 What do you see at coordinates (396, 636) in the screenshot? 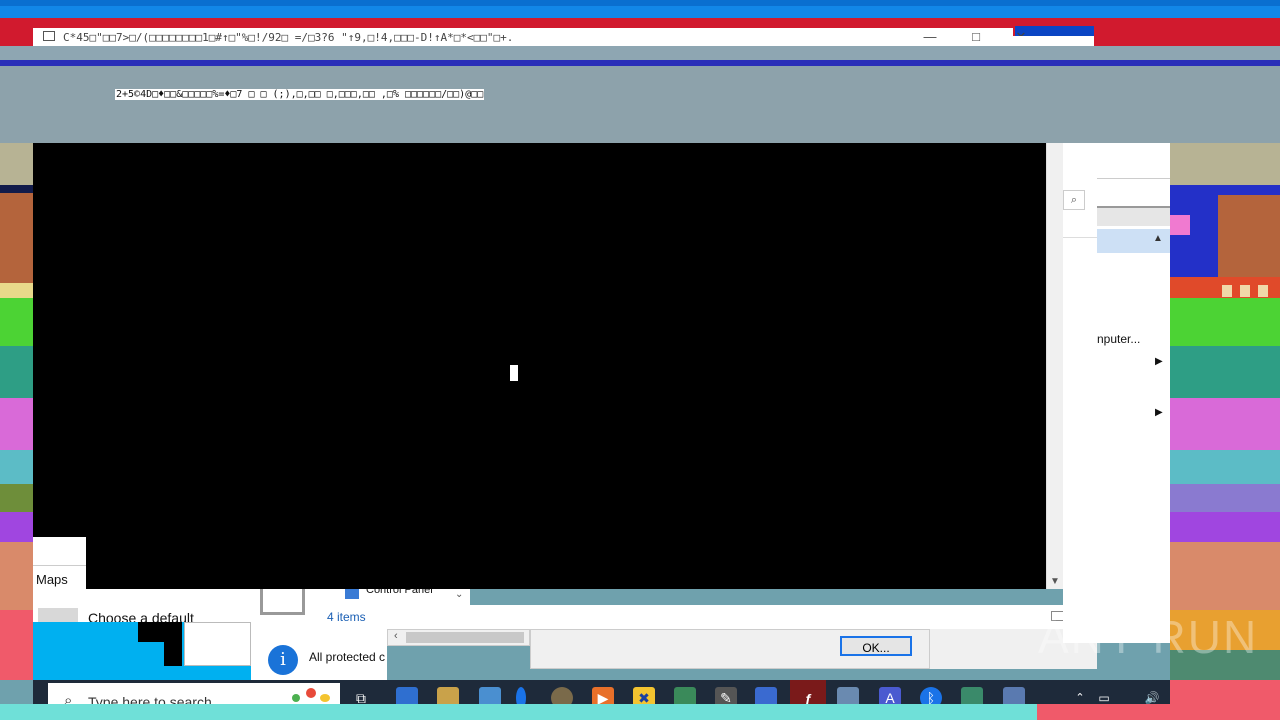
I see `scroll-left-icon: ‹` at bounding box center [396, 636].